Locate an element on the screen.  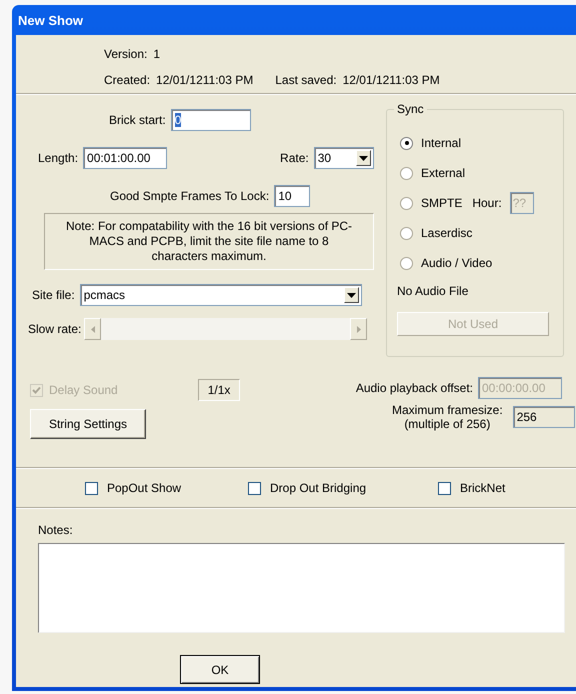
checkbox-label: PopOut Show is located at coordinates (144, 488).